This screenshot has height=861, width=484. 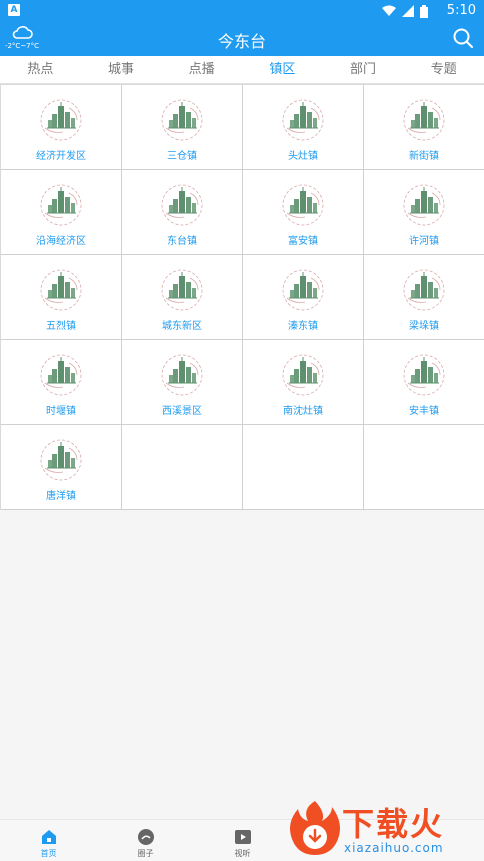 What do you see at coordinates (303, 241) in the screenshot?
I see `grid-item-label: 富安镇` at bounding box center [303, 241].